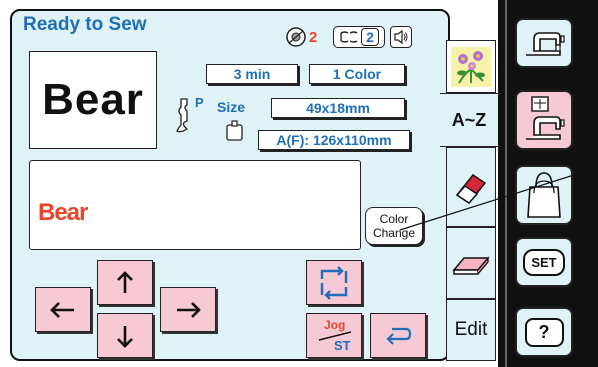 The image size is (598, 367). Describe the element at coordinates (359, 37) in the screenshot. I see `spool-indicator: 2` at that location.